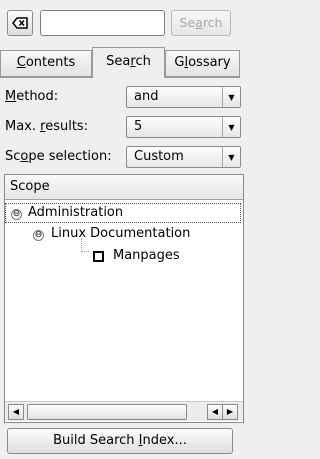 This screenshot has width=320, height=459. What do you see at coordinates (146, 255) in the screenshot?
I see `tree-item-label: Manpages` at bounding box center [146, 255].